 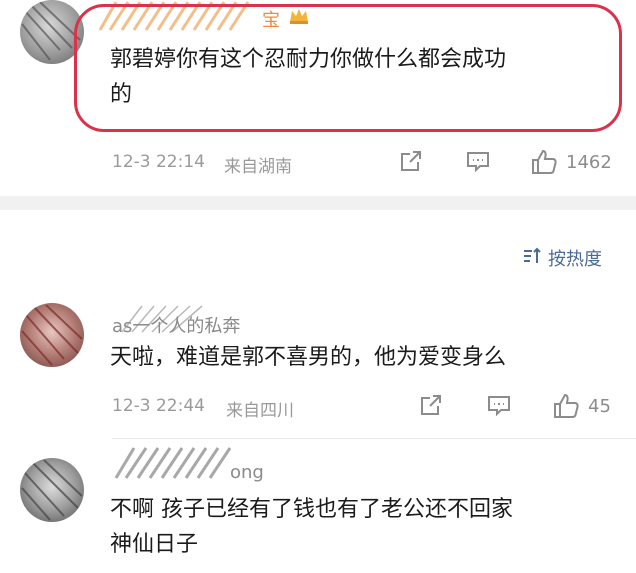 I want to click on comment-username: 宝, so click(x=271, y=19).